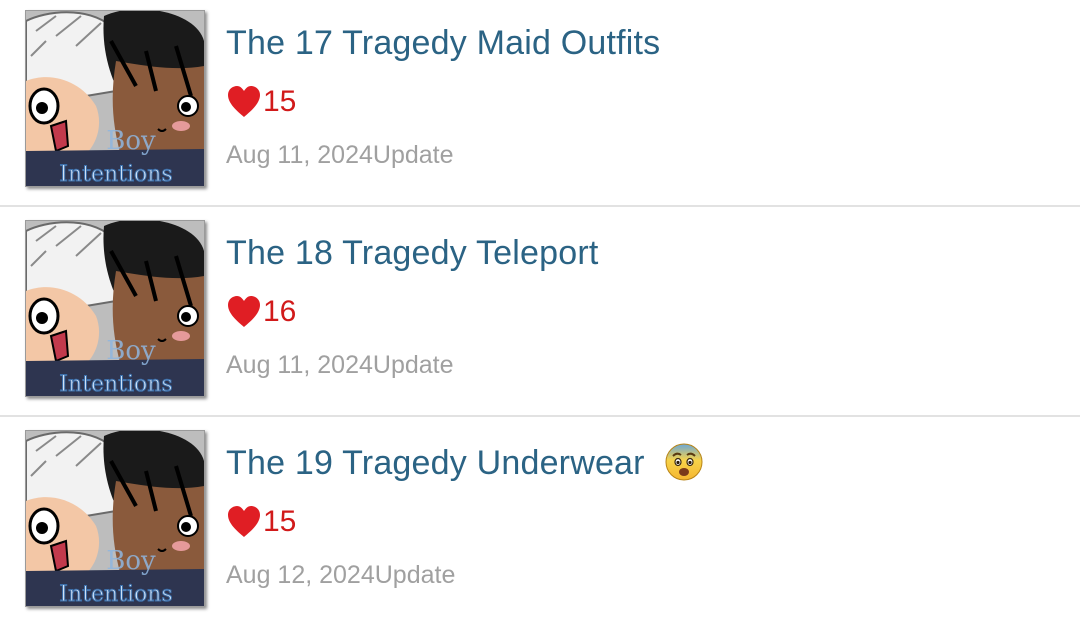 The image size is (1080, 623). I want to click on chapter-title: The 17 Tragedy Maid Outfits, so click(443, 43).